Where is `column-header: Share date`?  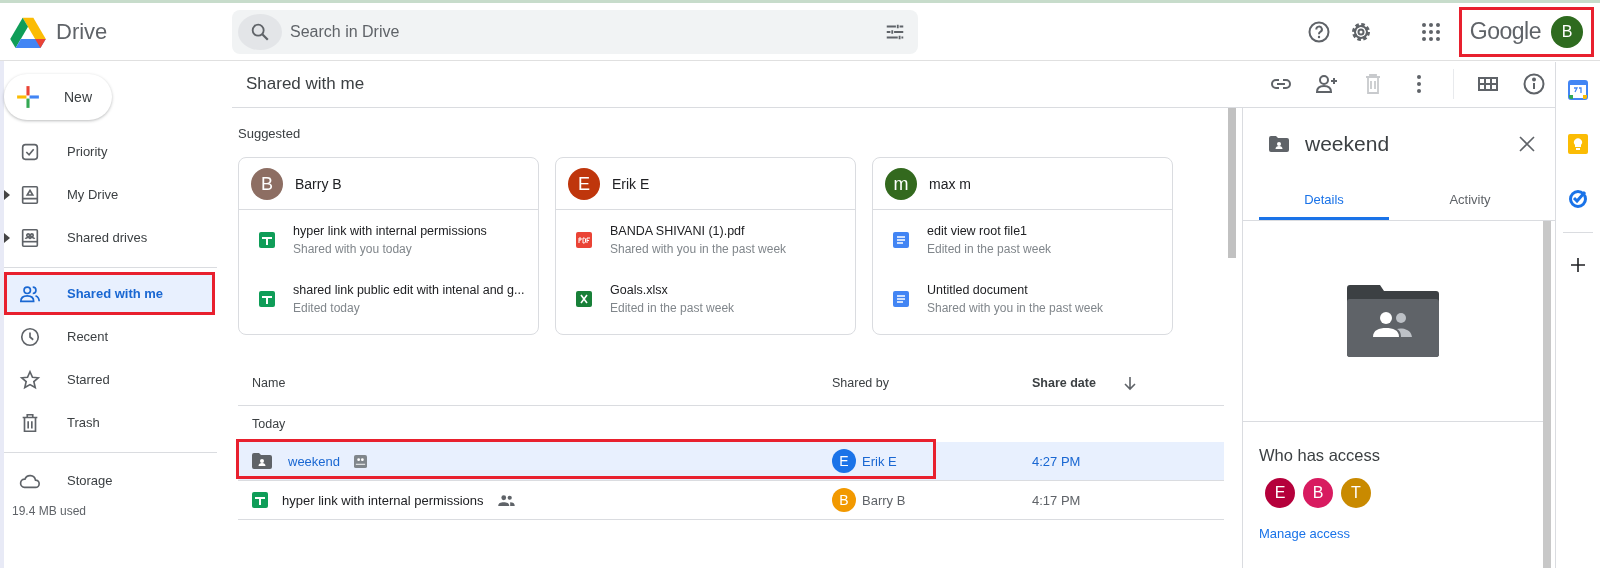 column-header: Share date is located at coordinates (1077, 383).